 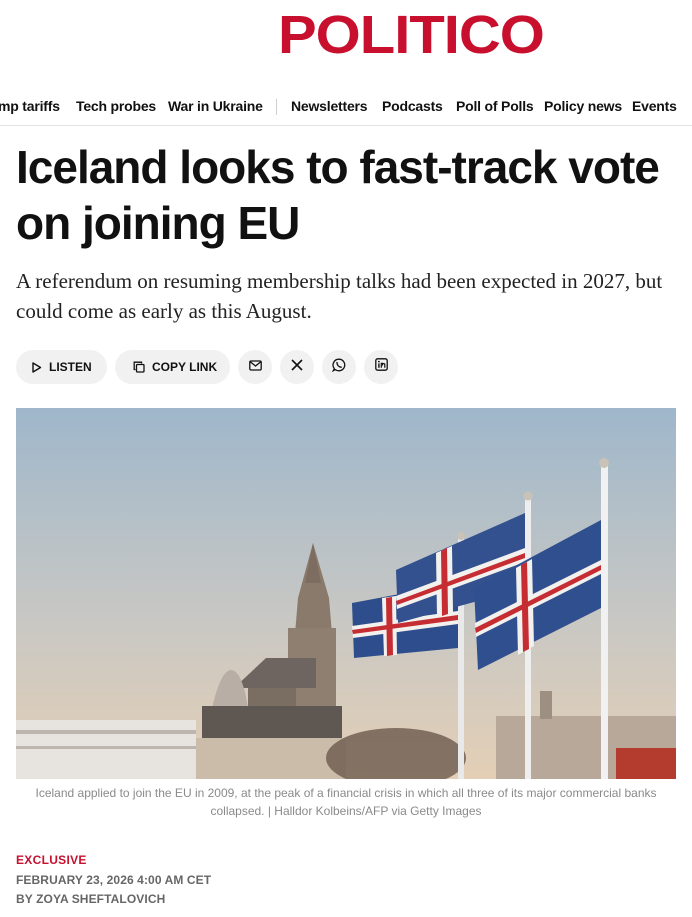 What do you see at coordinates (185, 367) in the screenshot?
I see `copy-link-label: COPY LINK` at bounding box center [185, 367].